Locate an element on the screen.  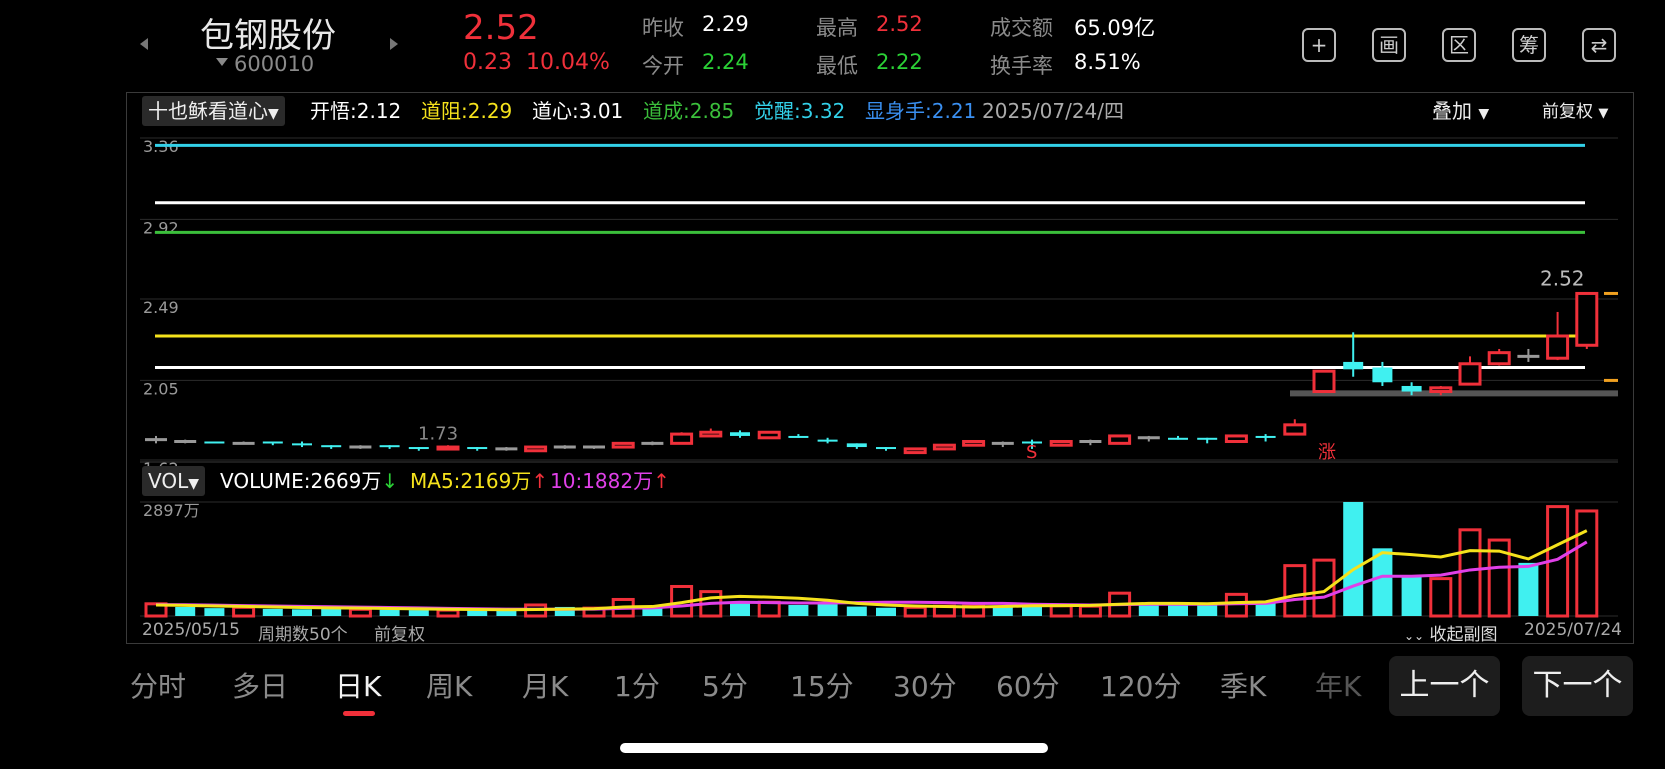
stat-label: 最高 is located at coordinates (837, 28).